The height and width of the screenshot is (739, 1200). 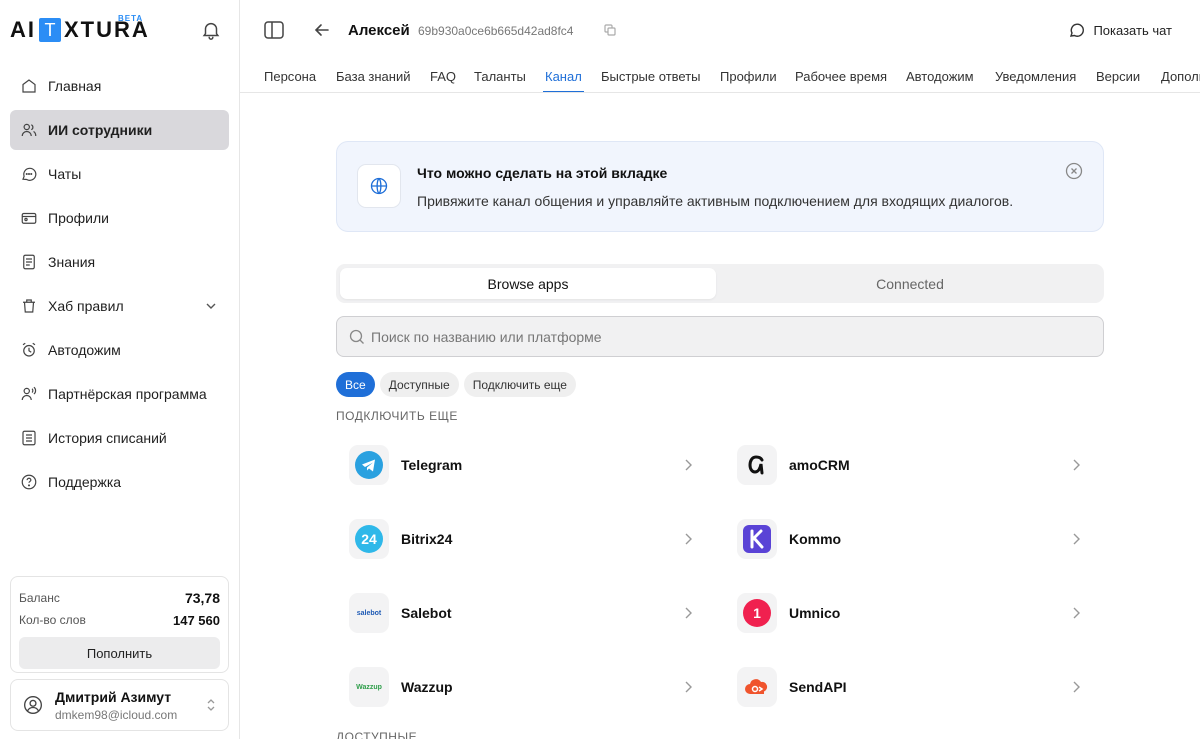 I want to click on home-icon, so click(x=29, y=86).